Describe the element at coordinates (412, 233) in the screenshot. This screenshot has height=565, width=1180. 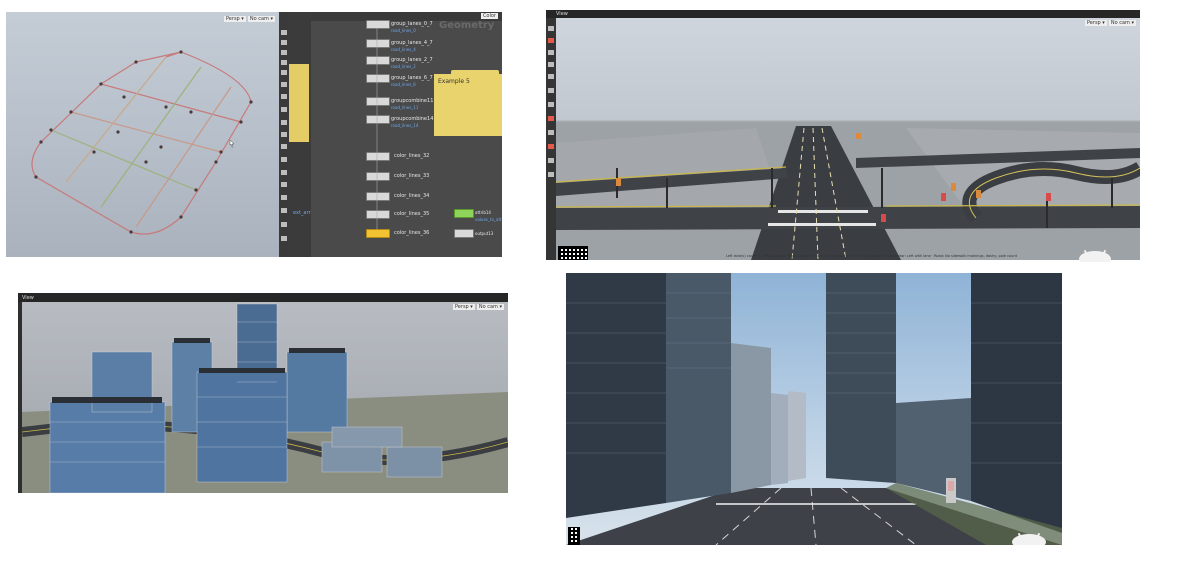
I see `node-label: color_lines_36` at that location.